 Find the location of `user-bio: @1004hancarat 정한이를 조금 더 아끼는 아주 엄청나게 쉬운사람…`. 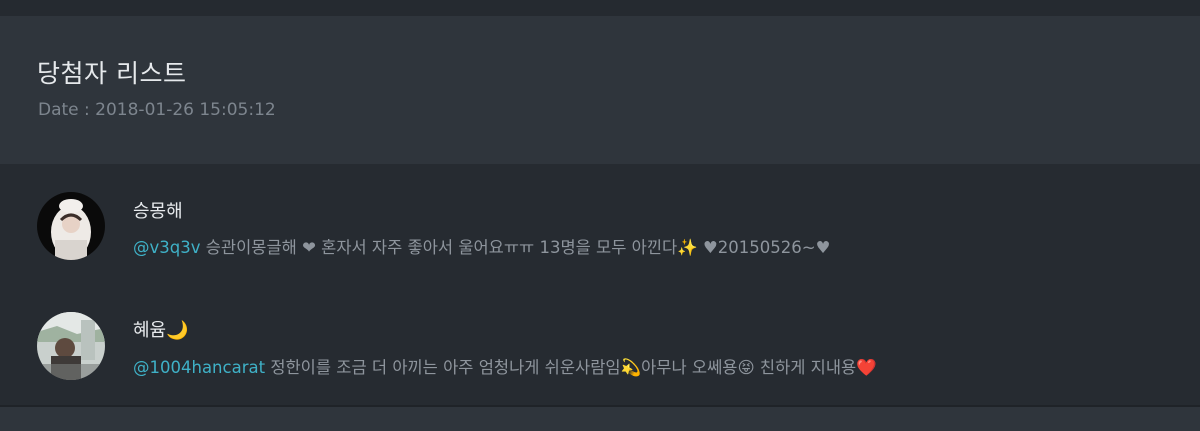

user-bio: @1004hancarat 정한이를 조금 더 아끼는 아주 엄청나게 쉬운사람… is located at coordinates (653, 366).